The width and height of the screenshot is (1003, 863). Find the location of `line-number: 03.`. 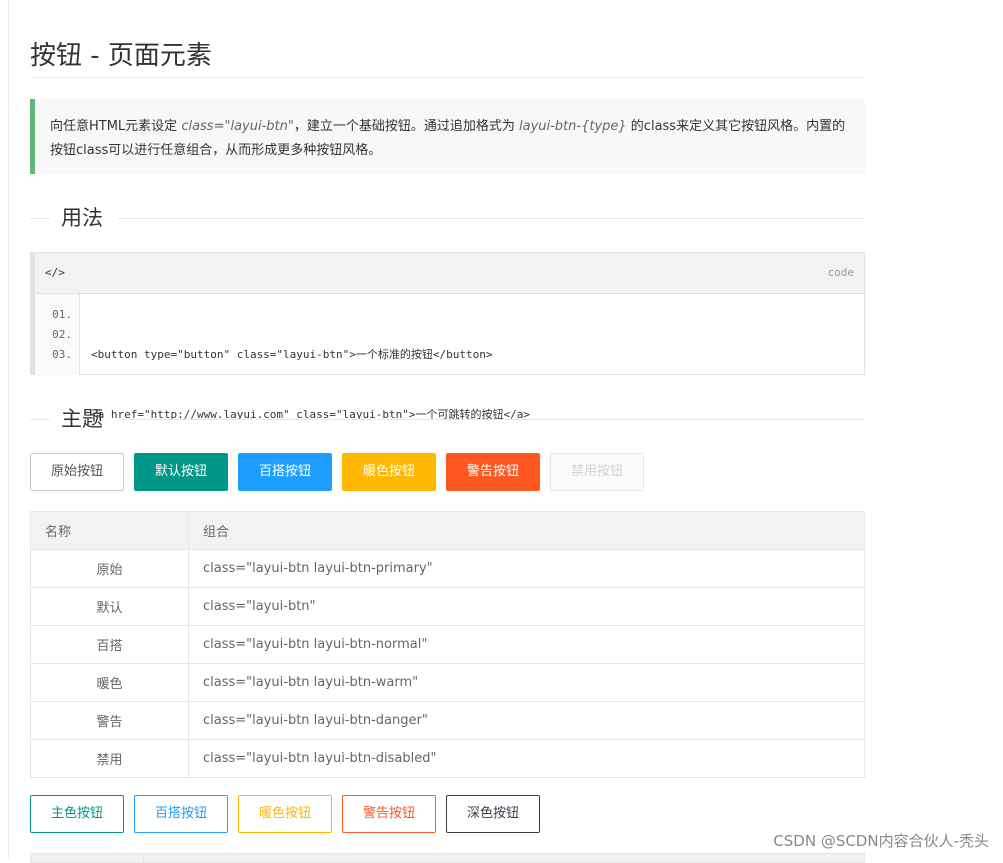

line-number: 03. is located at coordinates (62, 354).